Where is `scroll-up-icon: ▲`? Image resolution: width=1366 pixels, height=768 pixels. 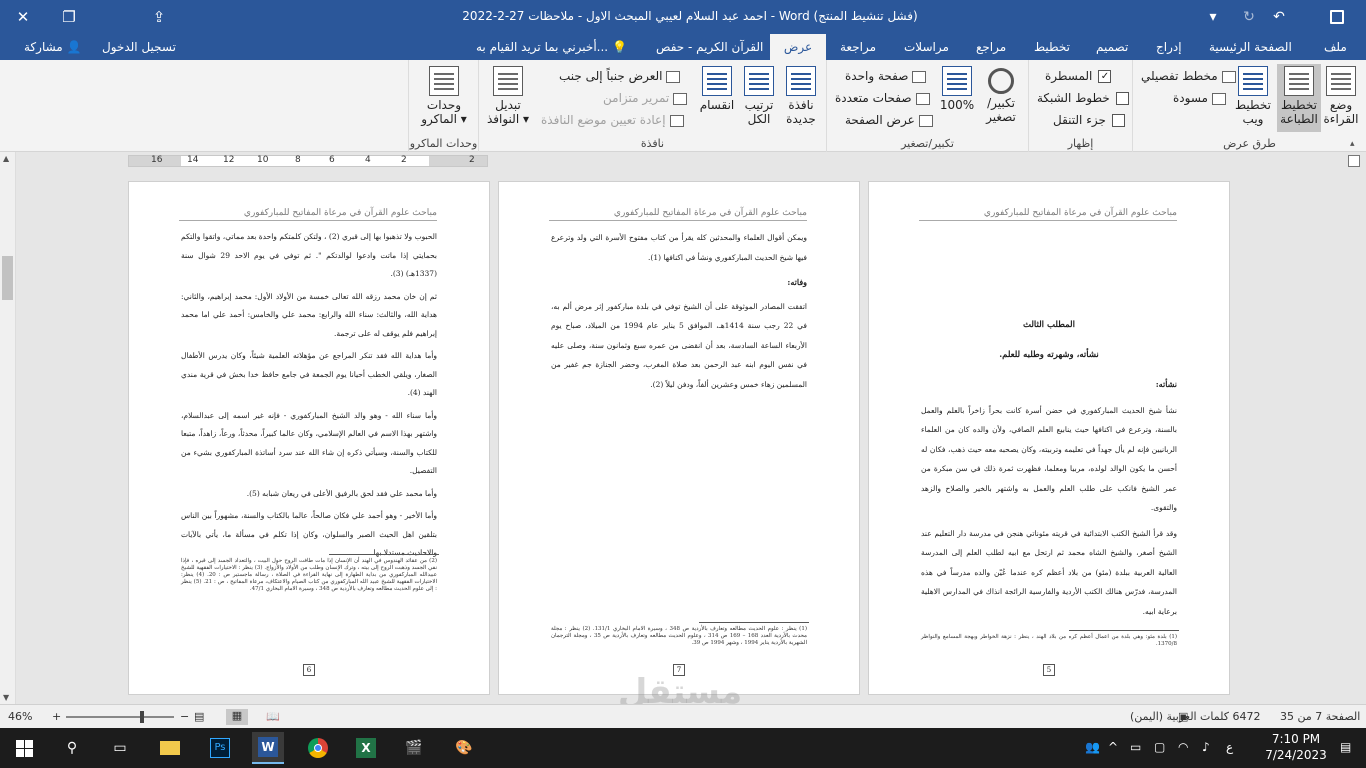
scroll-up-icon: ▲ is located at coordinates (6, 158).